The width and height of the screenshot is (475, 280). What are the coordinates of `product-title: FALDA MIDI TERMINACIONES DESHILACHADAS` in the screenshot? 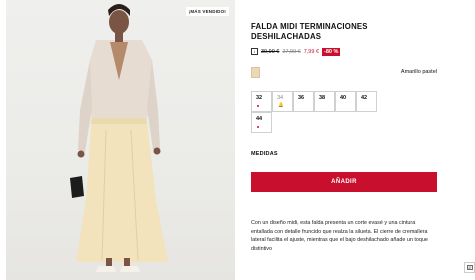 It's located at (309, 31).